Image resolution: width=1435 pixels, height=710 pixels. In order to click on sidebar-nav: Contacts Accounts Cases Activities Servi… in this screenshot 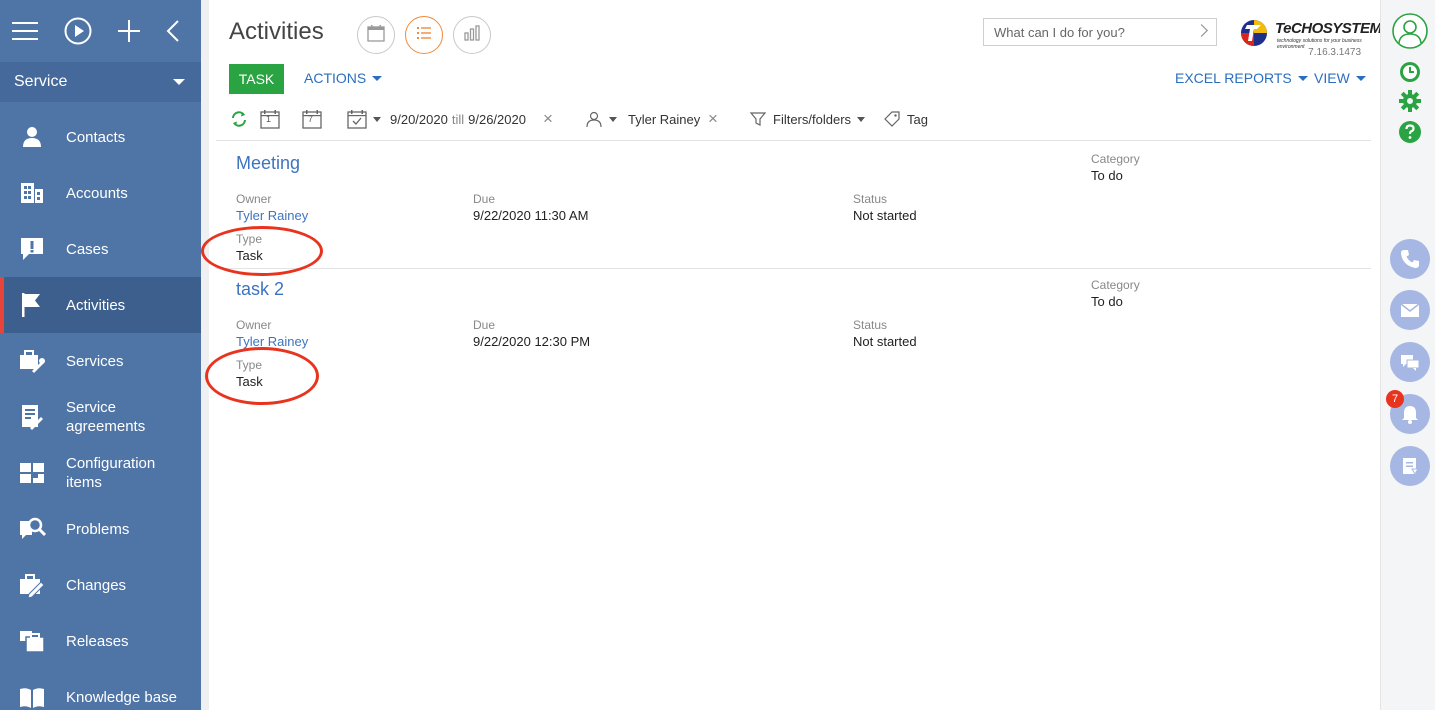, I will do `click(100, 409)`.